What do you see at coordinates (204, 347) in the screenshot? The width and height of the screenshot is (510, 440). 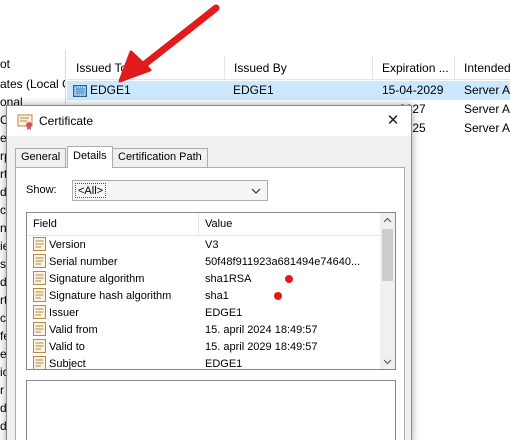 I see `field-row: Valid to 15. april 2029 18:49:57` at bounding box center [204, 347].